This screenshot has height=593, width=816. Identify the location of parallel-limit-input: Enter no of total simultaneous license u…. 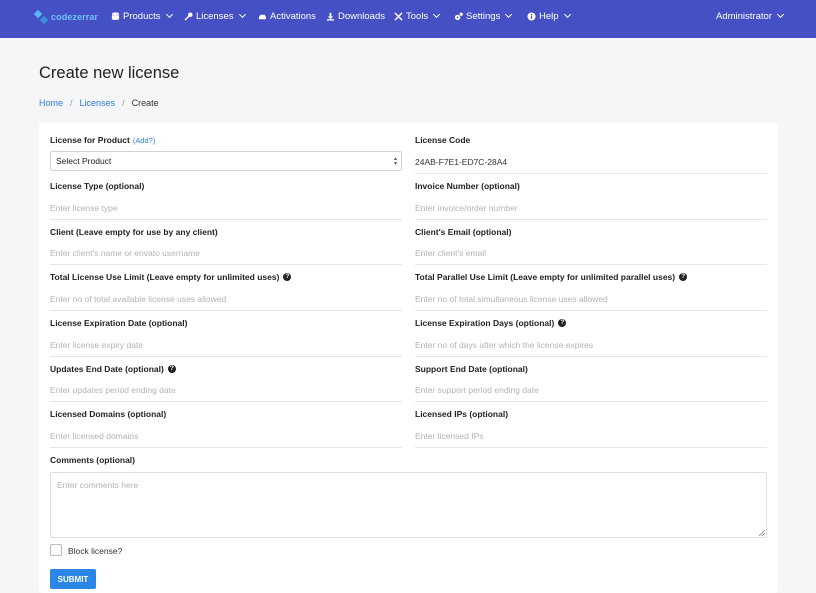
(591, 299).